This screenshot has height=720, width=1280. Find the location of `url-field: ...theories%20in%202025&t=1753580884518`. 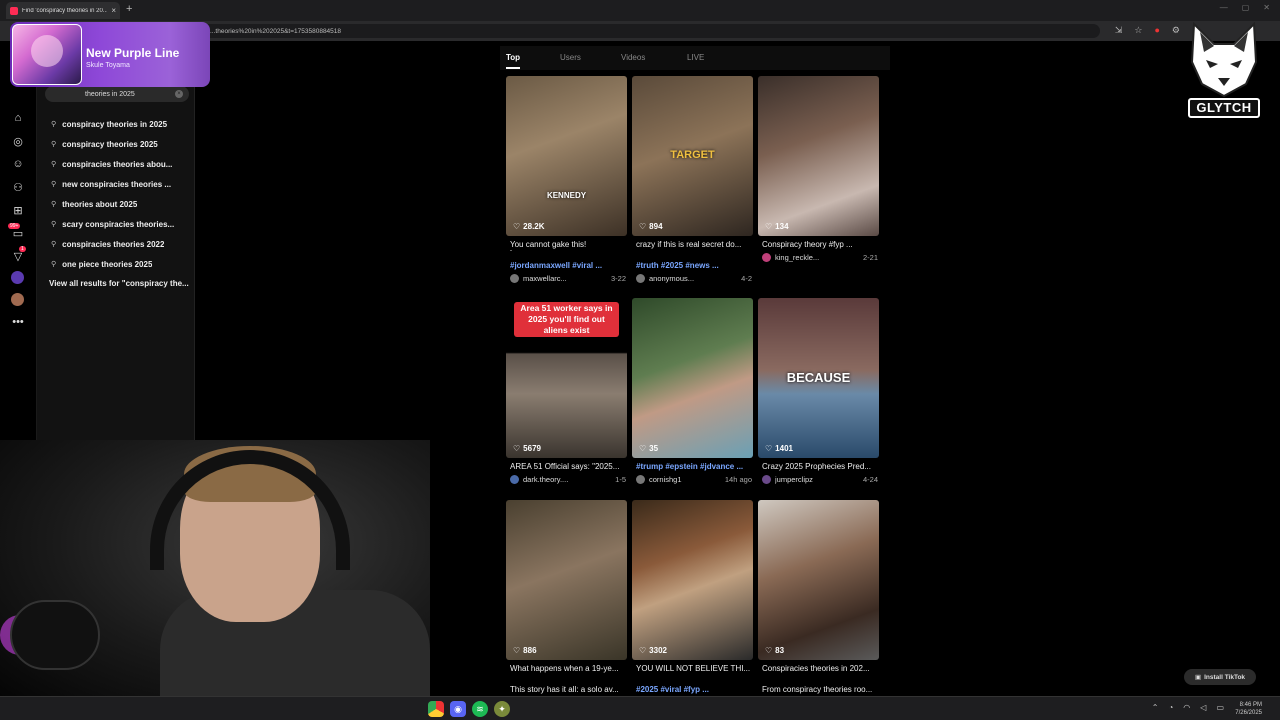

url-field: ...theories%20in%202025&t=1753580884518 is located at coordinates (580, 31).